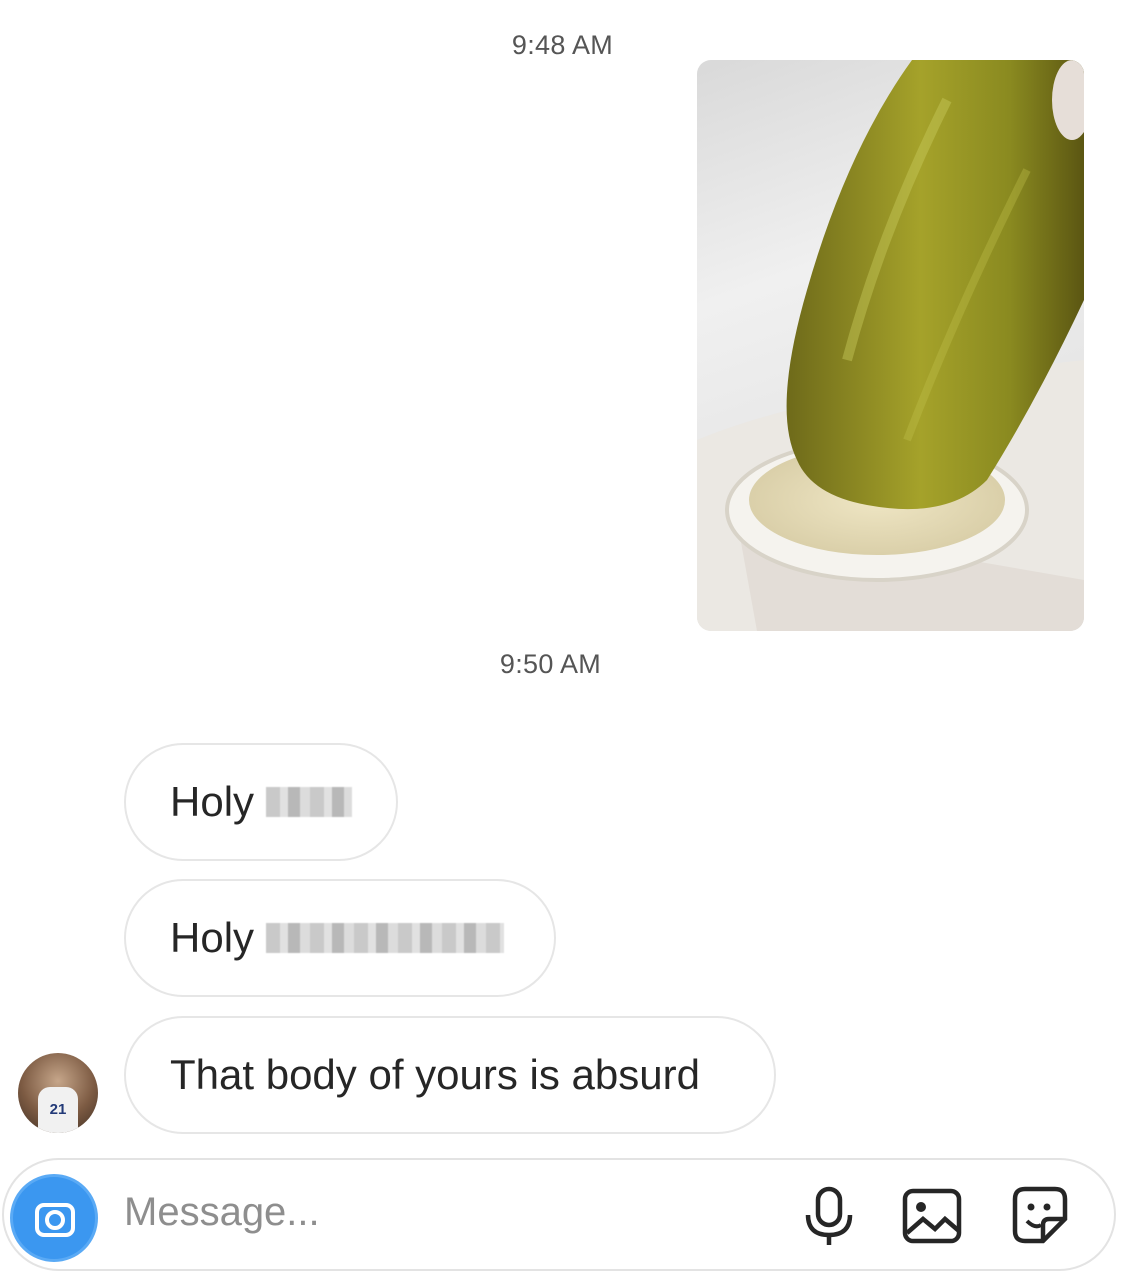  Describe the element at coordinates (829, 1216) in the screenshot. I see `microphone-icon` at that location.